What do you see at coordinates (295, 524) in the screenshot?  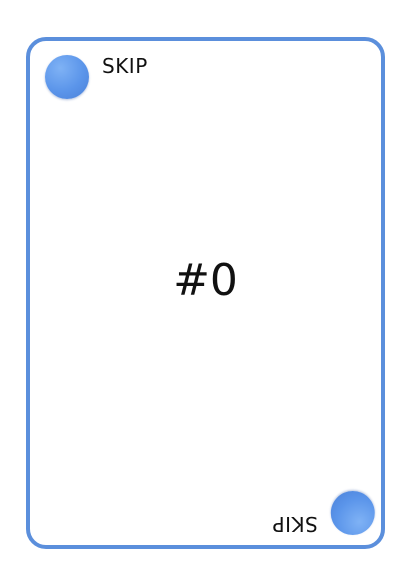 I see `card-type-label-inverted: SKIP` at bounding box center [295, 524].